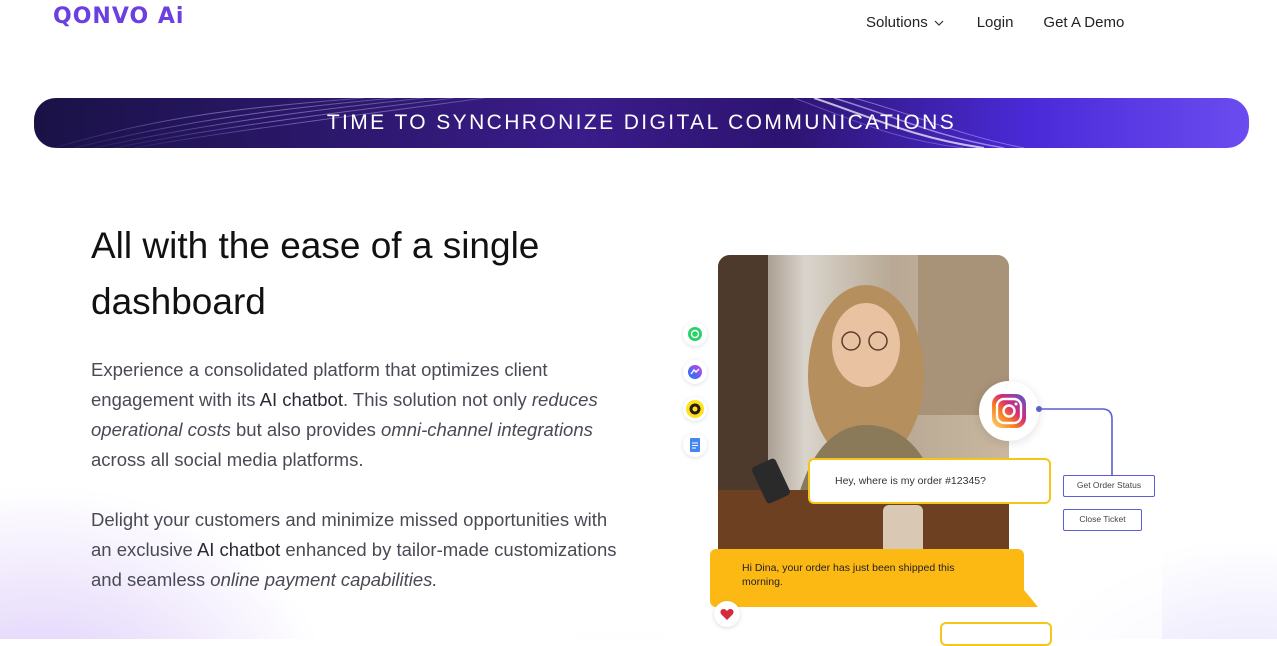 Image resolution: width=1277 pixels, height=646 pixels. What do you see at coordinates (695, 445) in the screenshot?
I see `google-docs-icon` at bounding box center [695, 445].